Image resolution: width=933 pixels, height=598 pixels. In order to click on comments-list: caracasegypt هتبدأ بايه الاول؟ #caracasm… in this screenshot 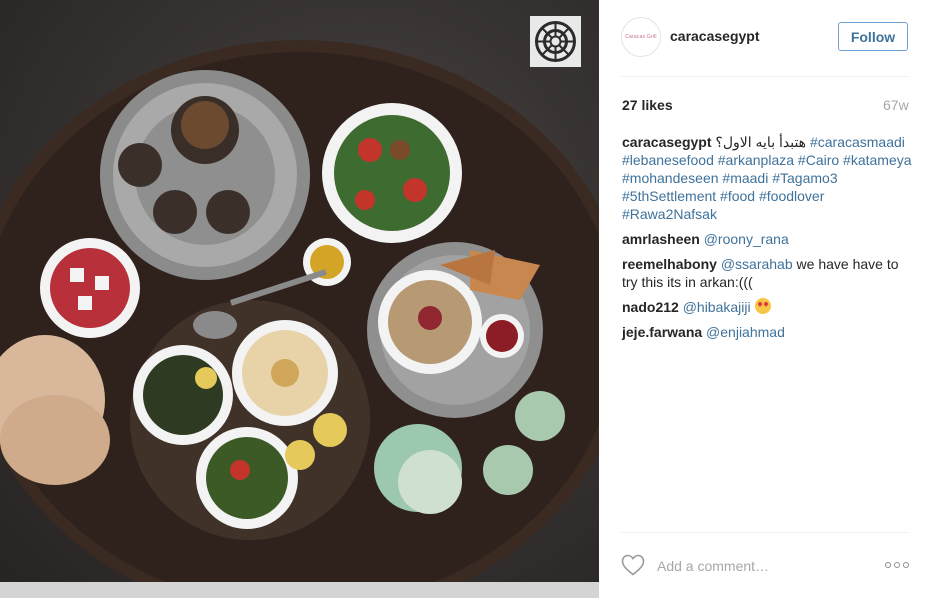, I will do `click(769, 240)`.